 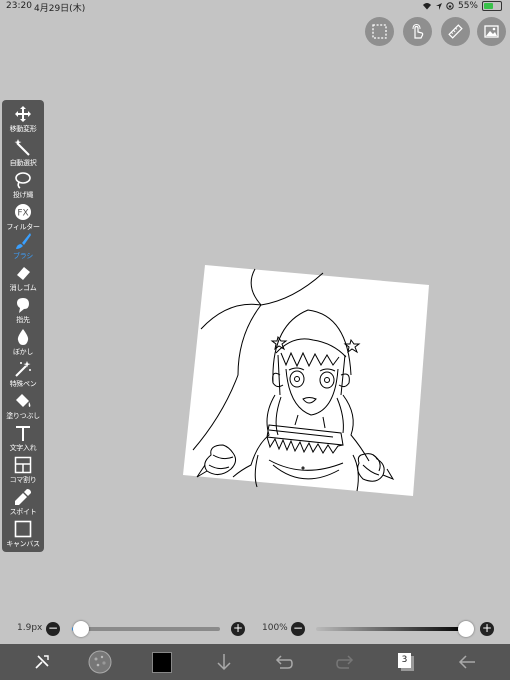 I want to click on layer-count: 3, so click(x=404, y=660).